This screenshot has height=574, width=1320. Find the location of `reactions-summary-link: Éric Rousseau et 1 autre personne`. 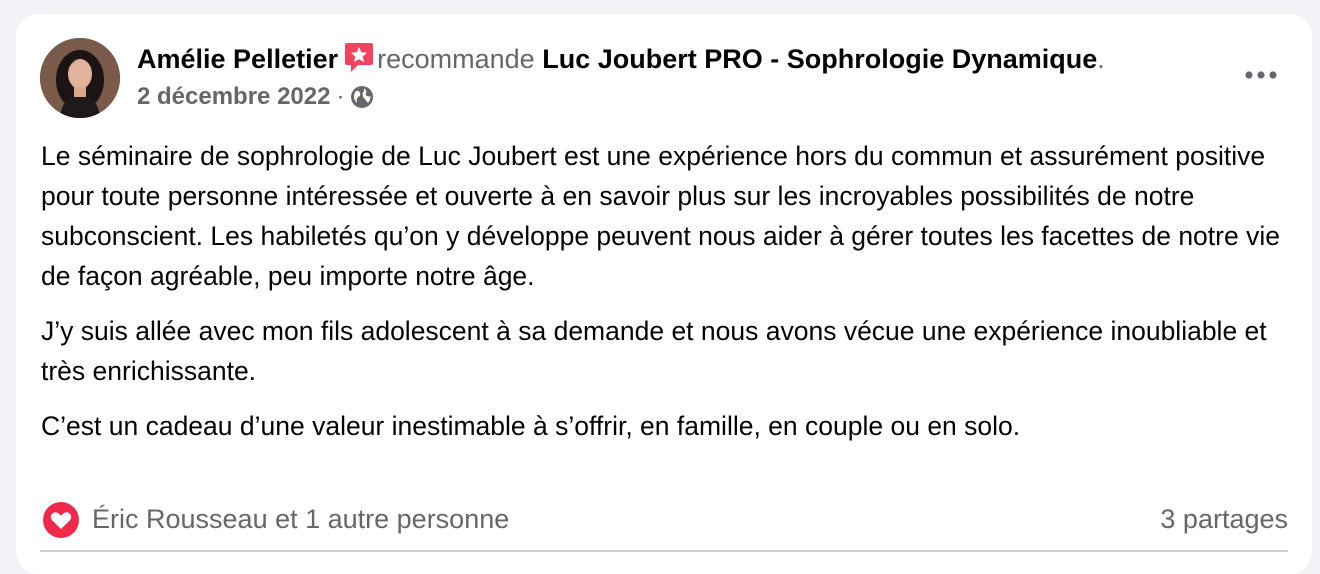

reactions-summary-link: Éric Rousseau et 1 autre personne is located at coordinates (300, 519).